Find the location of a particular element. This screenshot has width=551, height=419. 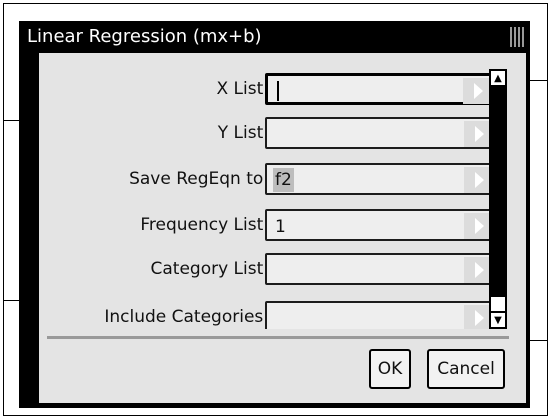

category-list-field is located at coordinates (383, 269).